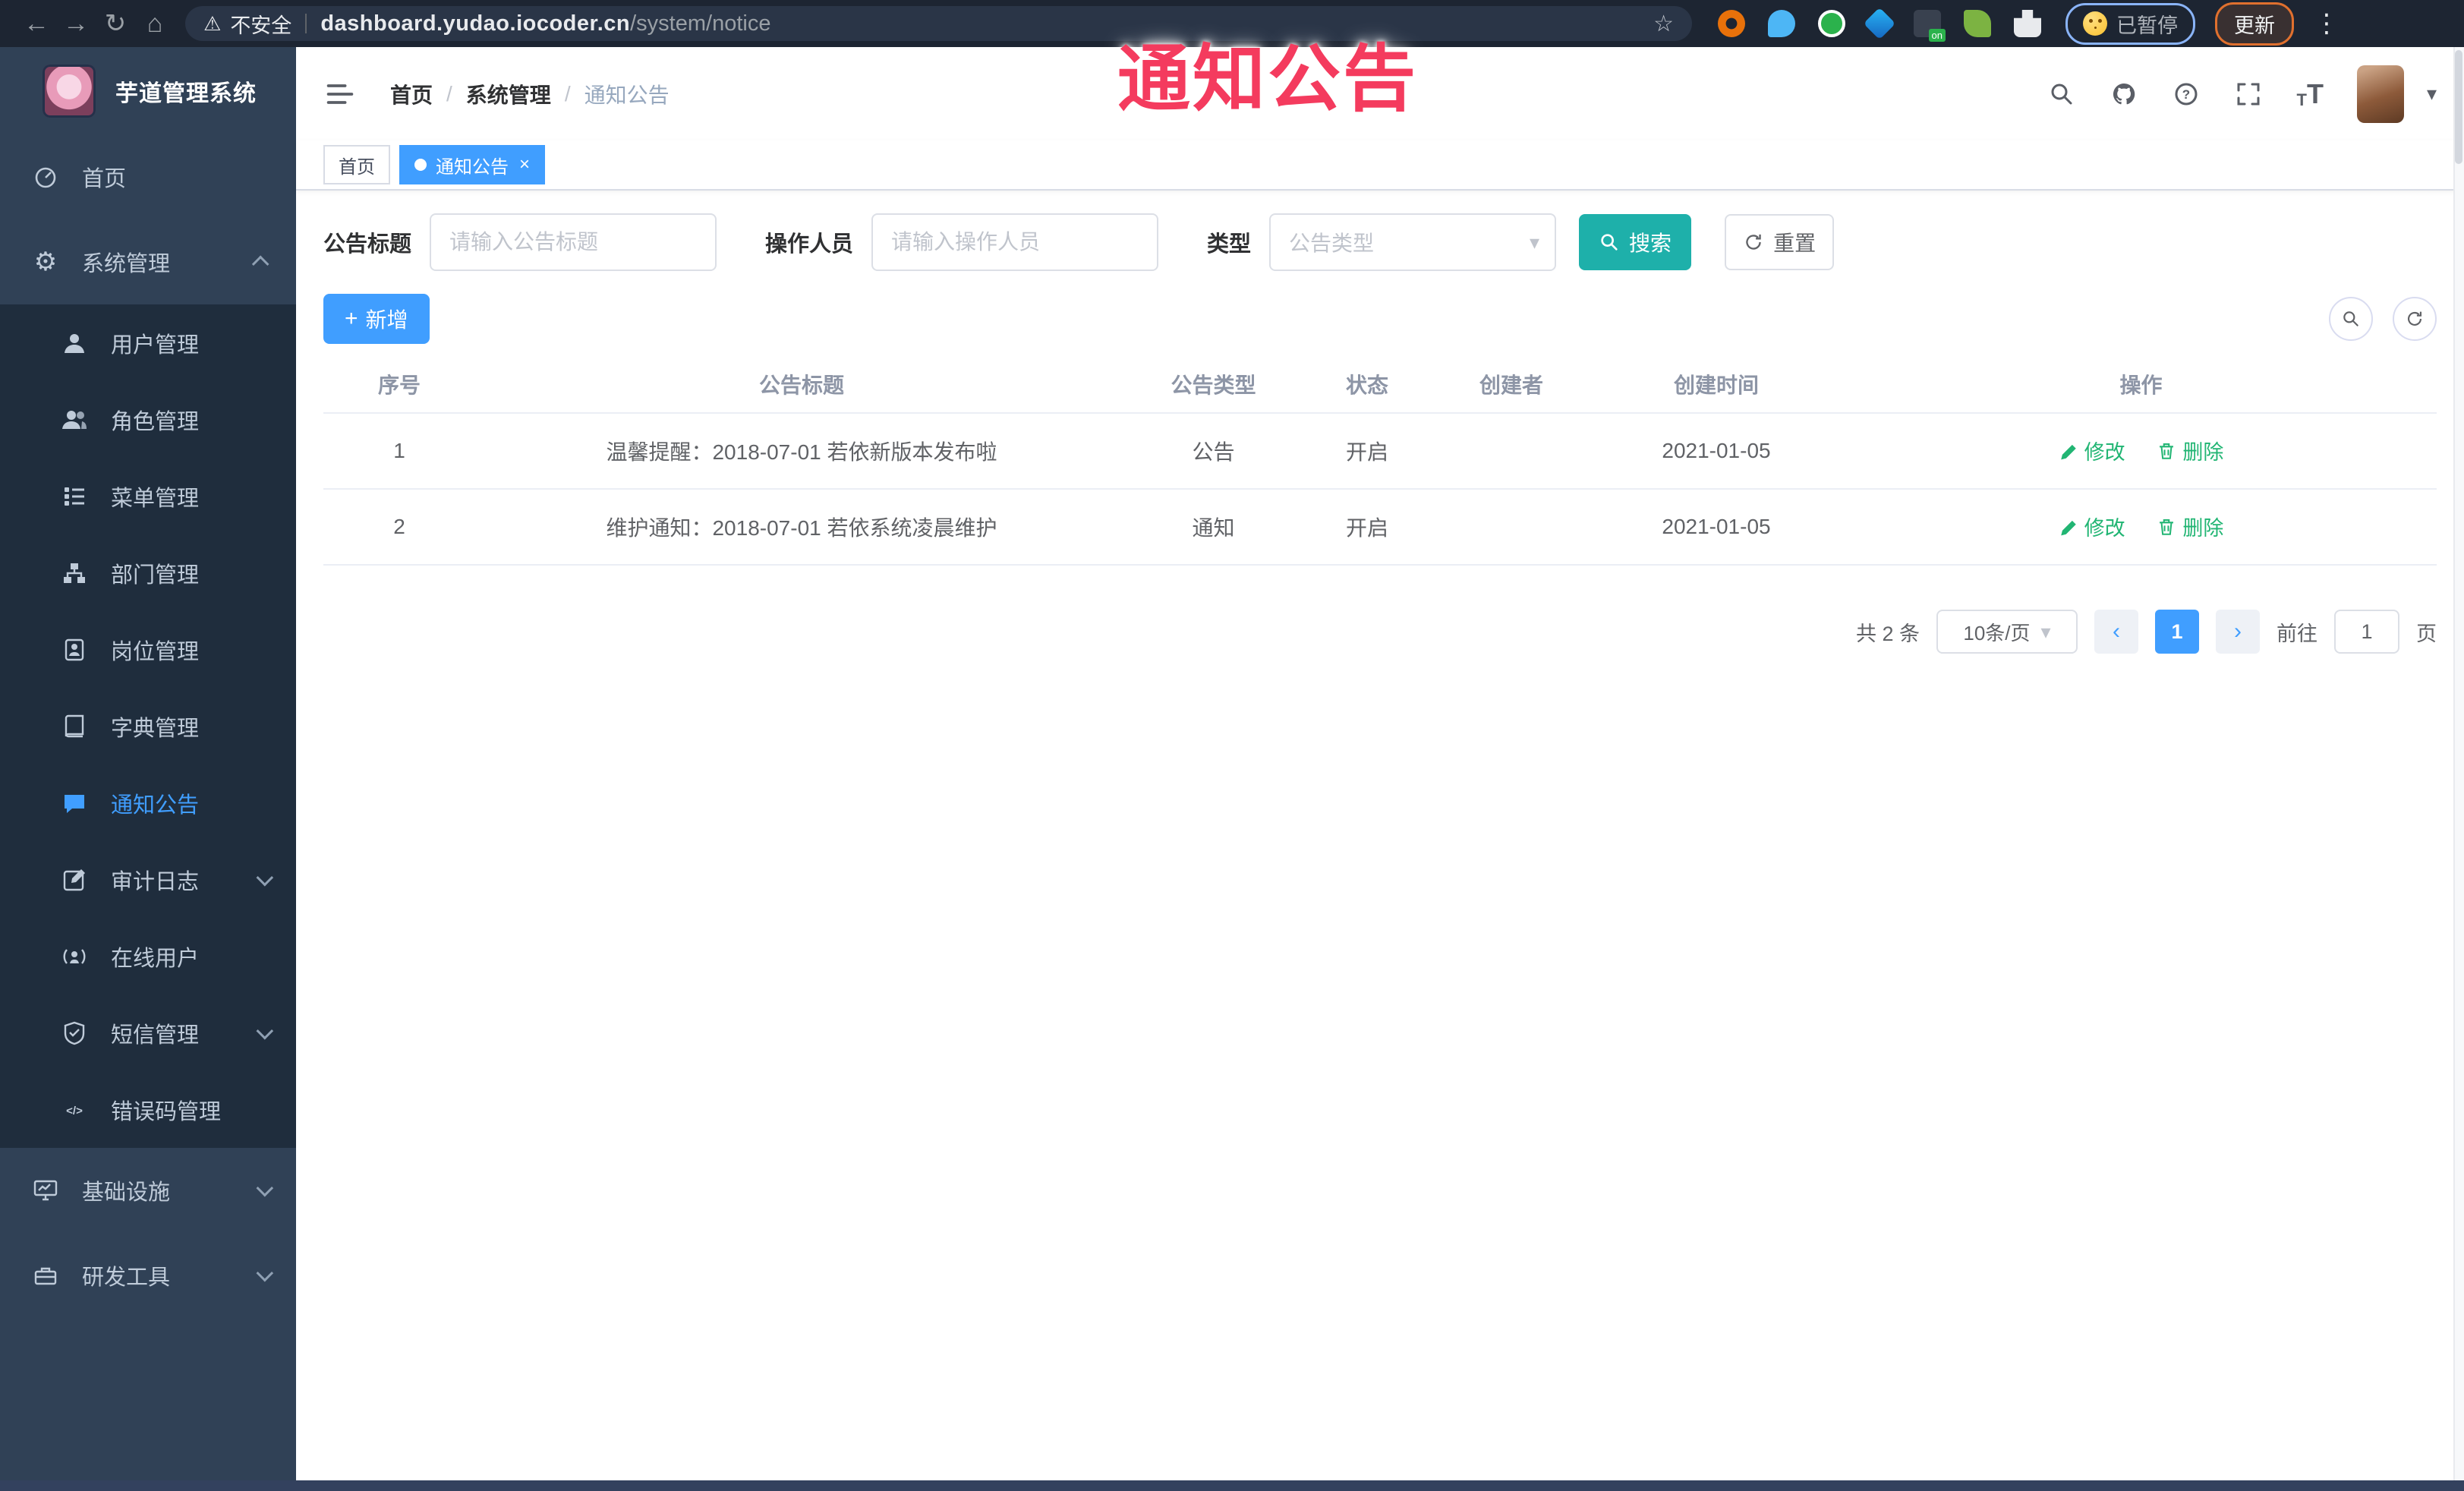  I want to click on sidebar-item-notice: 通知公告, so click(148, 802).